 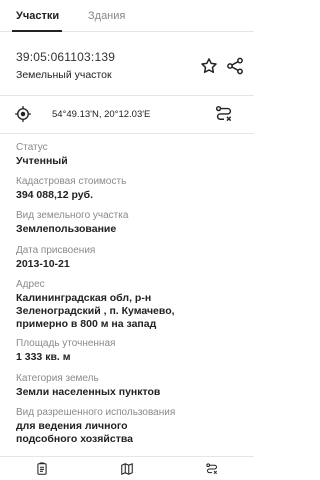 What do you see at coordinates (37, 16) in the screenshot?
I see `tab-plots: Участки` at bounding box center [37, 16].